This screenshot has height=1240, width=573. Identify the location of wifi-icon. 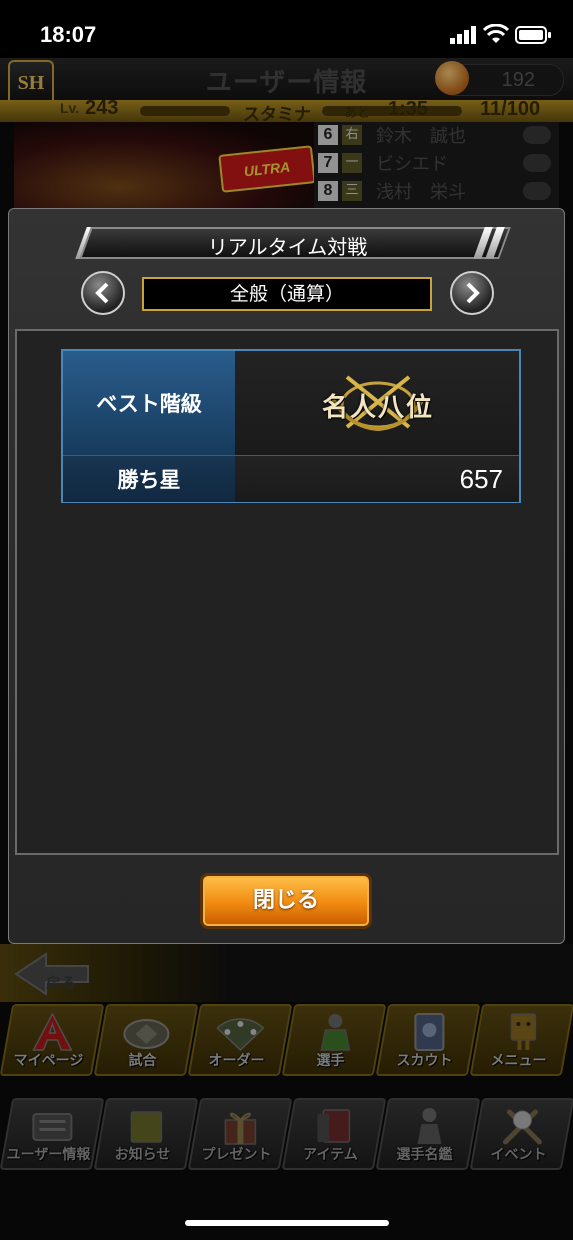
(496, 33).